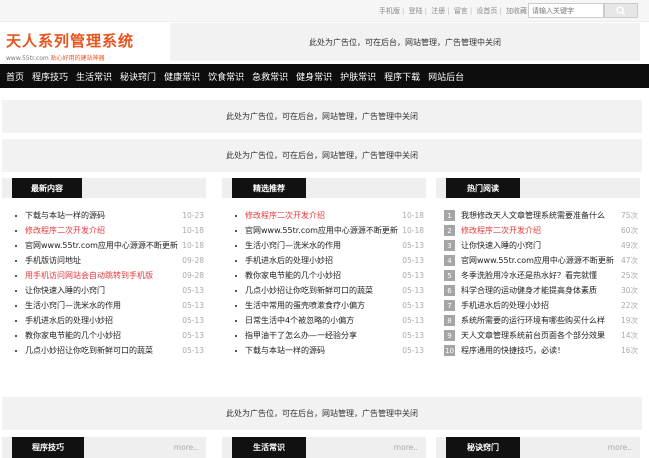  What do you see at coordinates (449, 320) in the screenshot?
I see `rank-badge: 8` at bounding box center [449, 320].